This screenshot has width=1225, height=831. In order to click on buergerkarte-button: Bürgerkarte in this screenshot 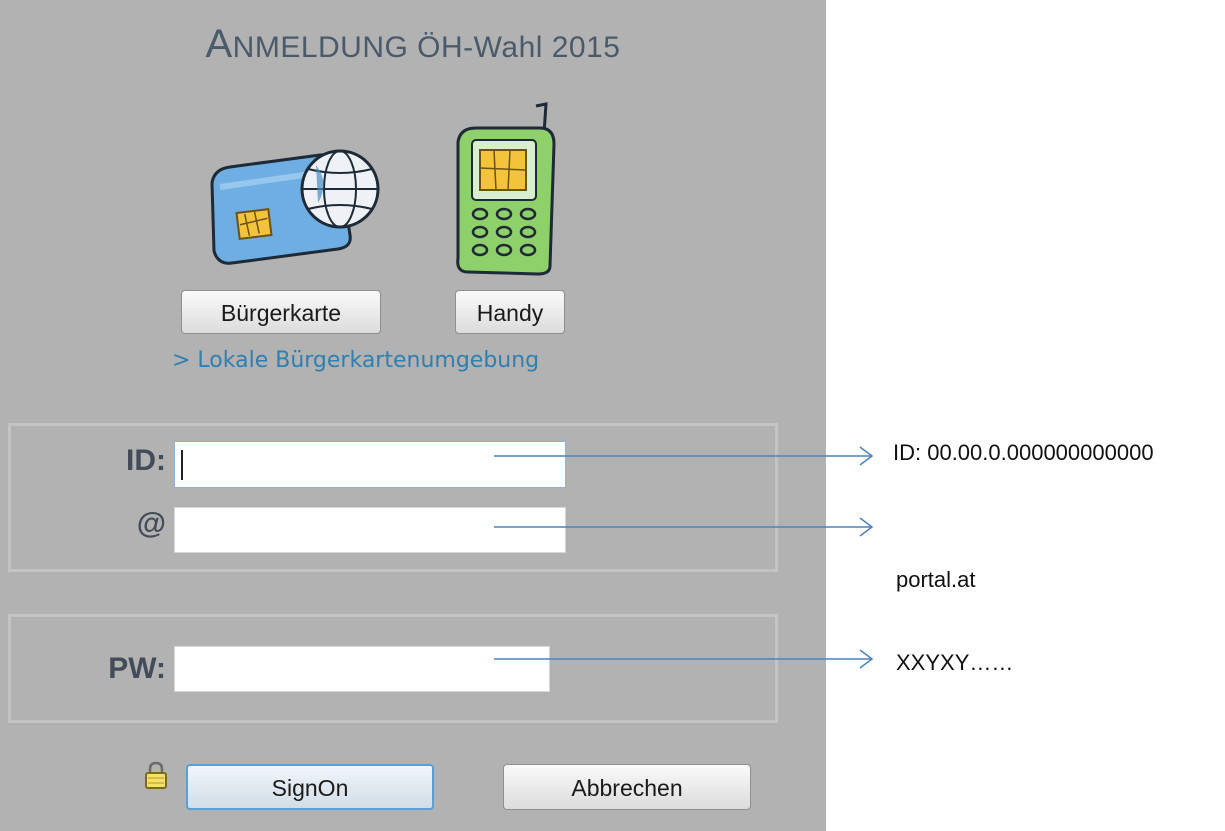, I will do `click(281, 312)`.